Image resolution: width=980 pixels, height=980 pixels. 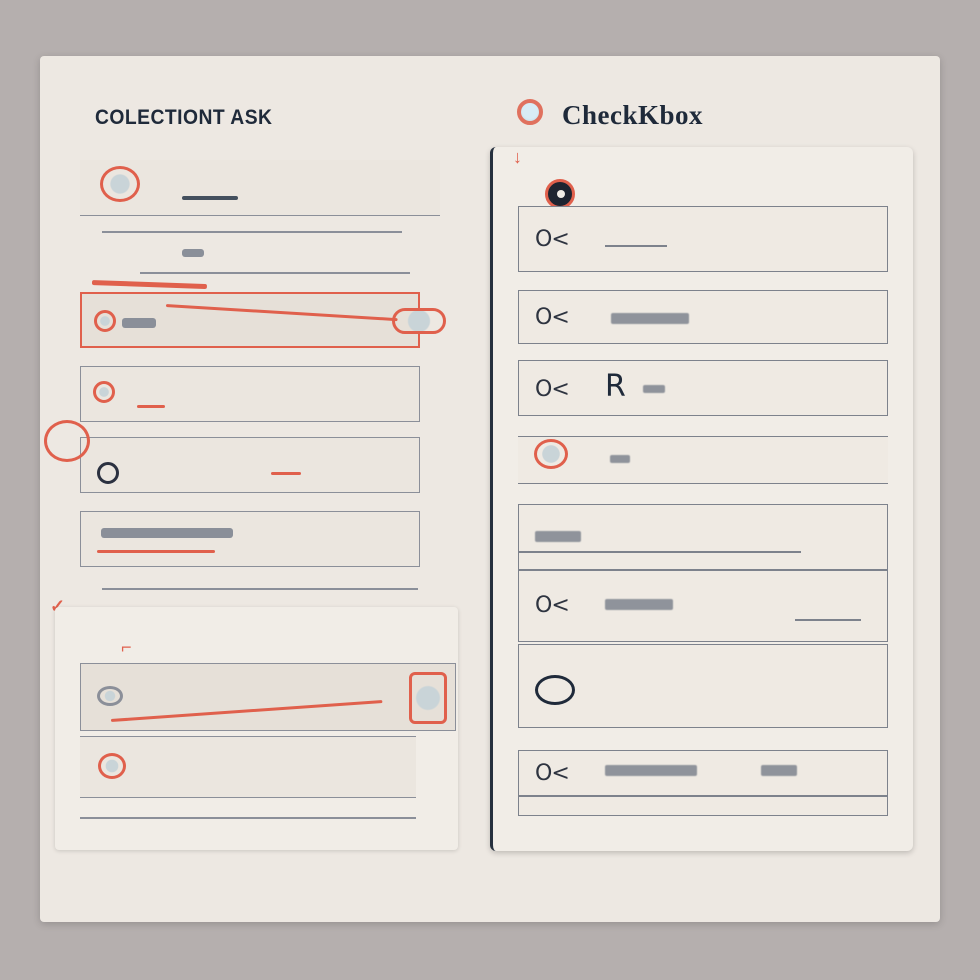 I want to click on annotation-mark: ↓, so click(x=517, y=157).